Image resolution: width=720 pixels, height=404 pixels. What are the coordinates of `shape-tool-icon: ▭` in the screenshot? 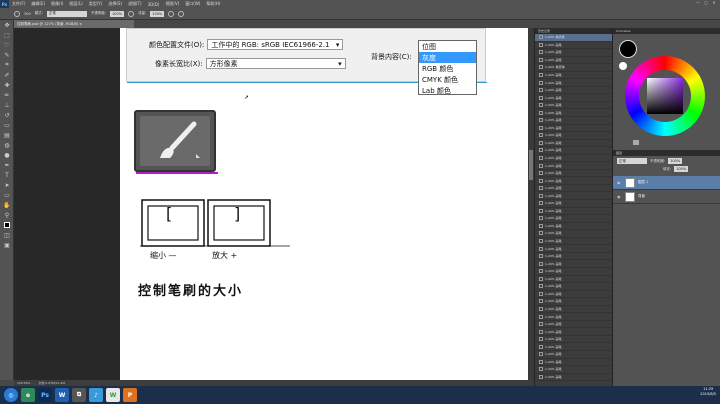 It's located at (7, 195).